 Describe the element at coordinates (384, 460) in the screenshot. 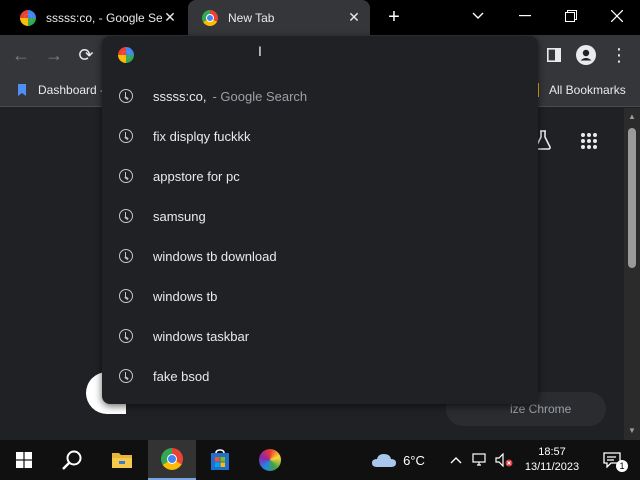

I see `cloud-icon` at that location.